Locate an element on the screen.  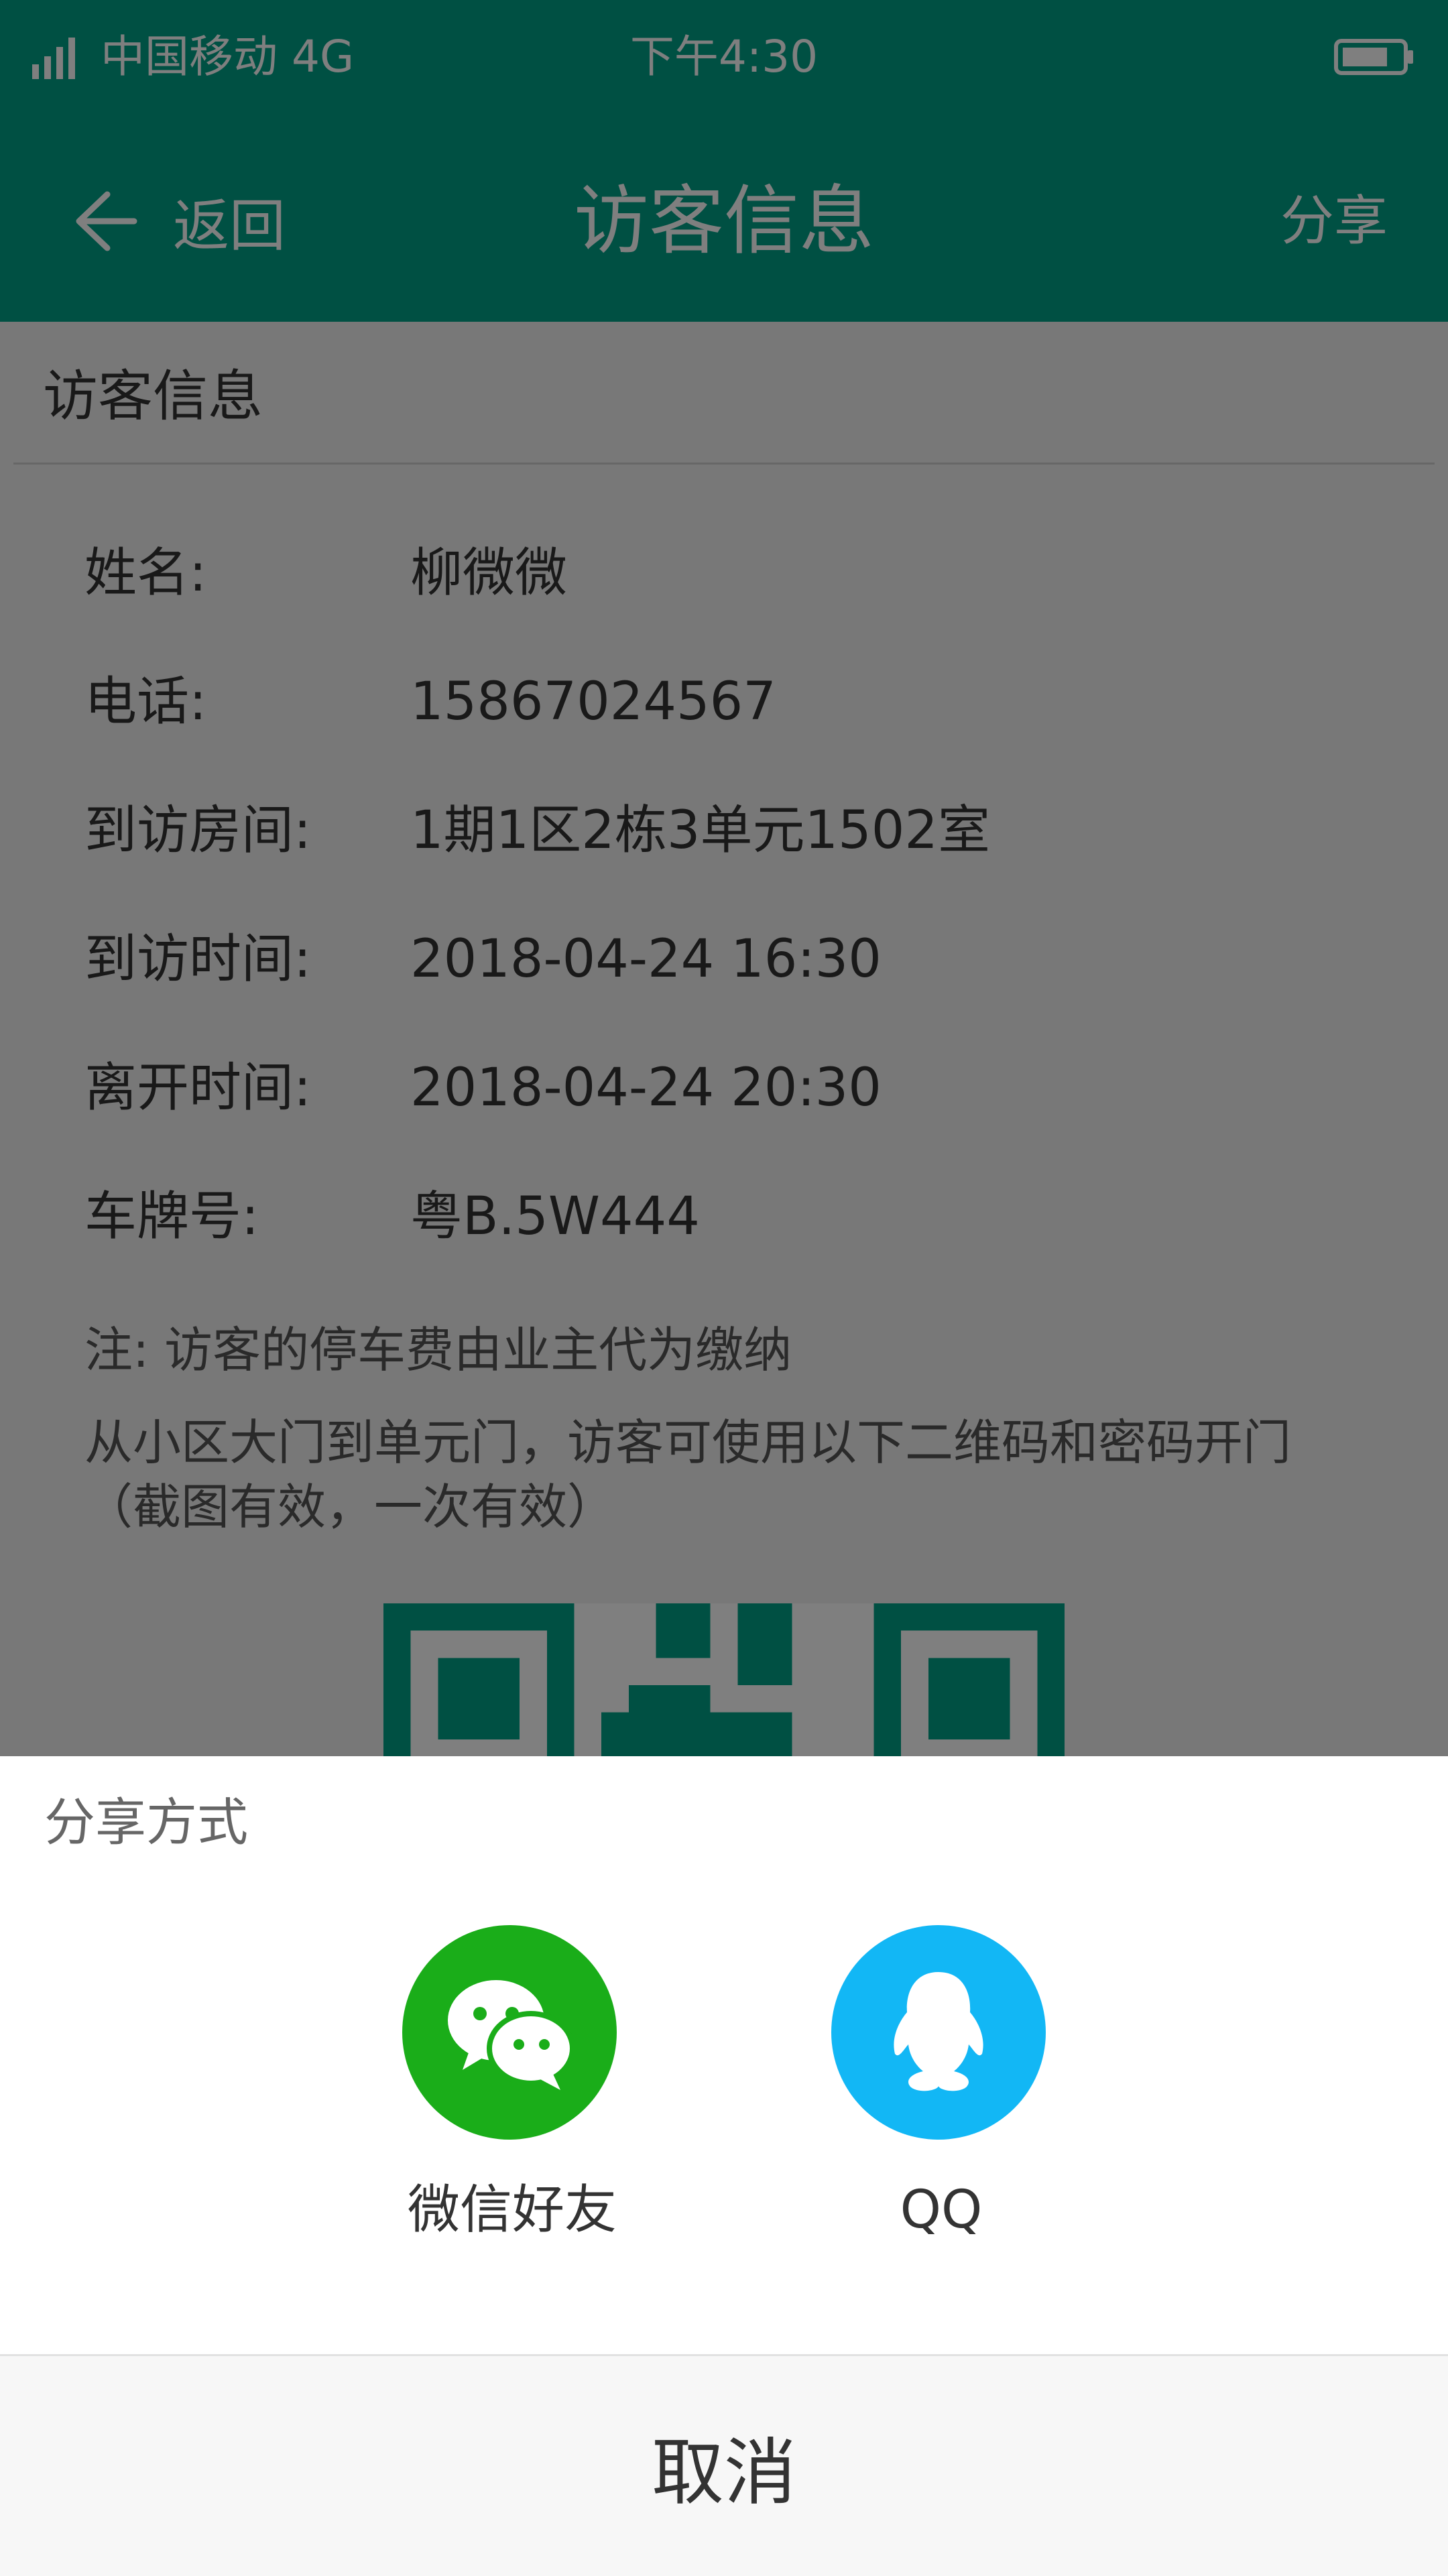
qq-label: QQ is located at coordinates (942, 2210).